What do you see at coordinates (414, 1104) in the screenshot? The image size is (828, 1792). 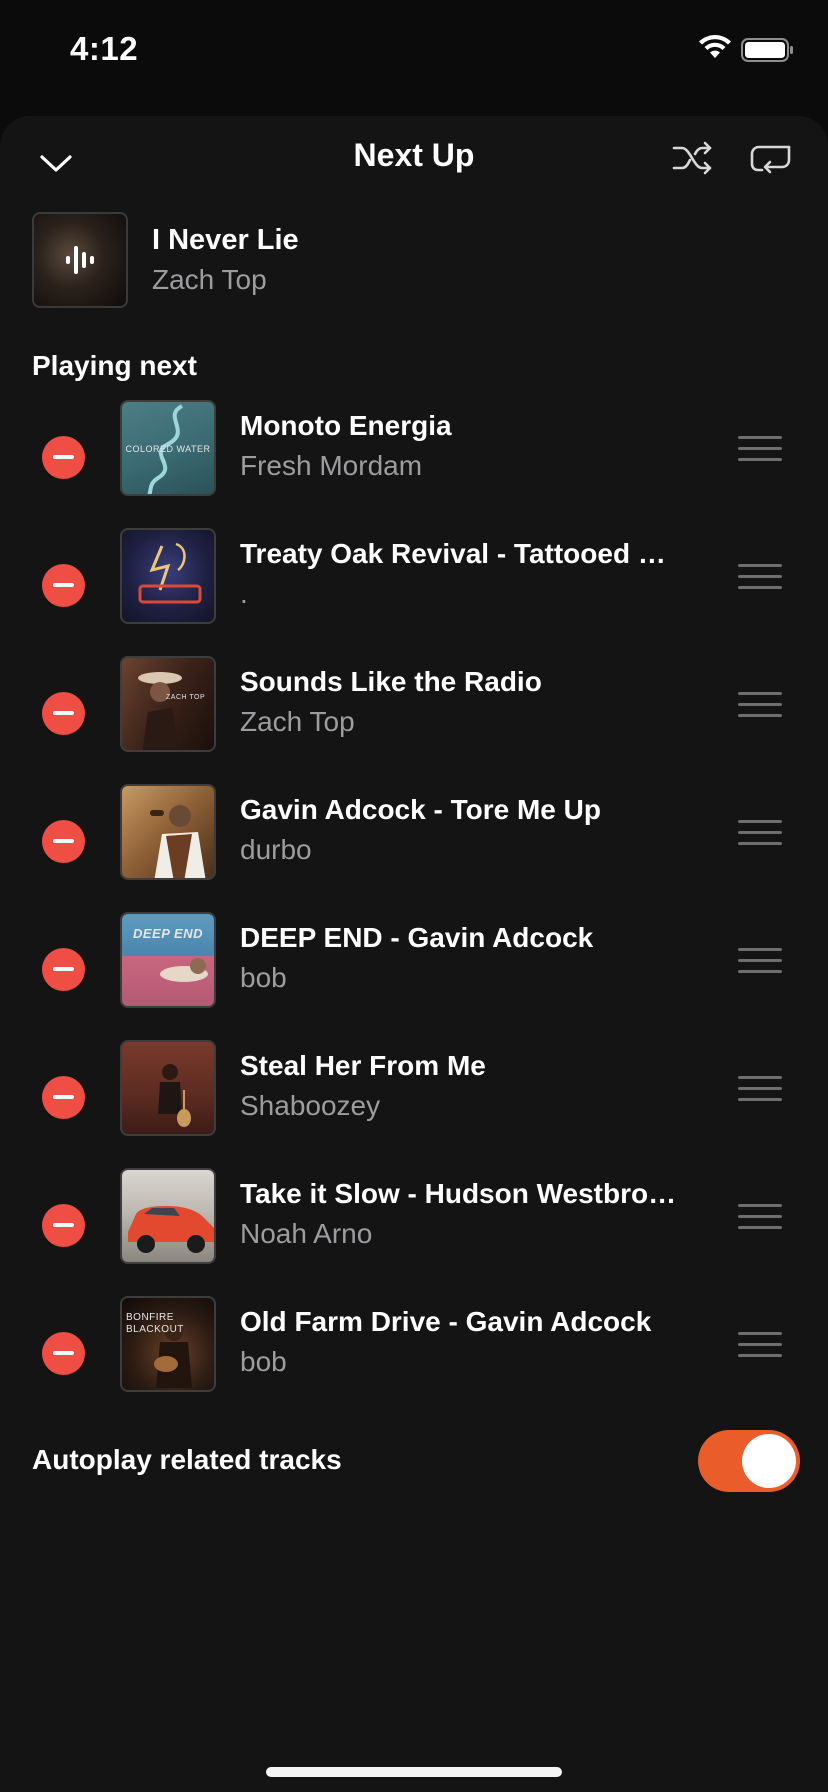 I see `queue-item: Steal Her From Me Shaboozey` at bounding box center [414, 1104].